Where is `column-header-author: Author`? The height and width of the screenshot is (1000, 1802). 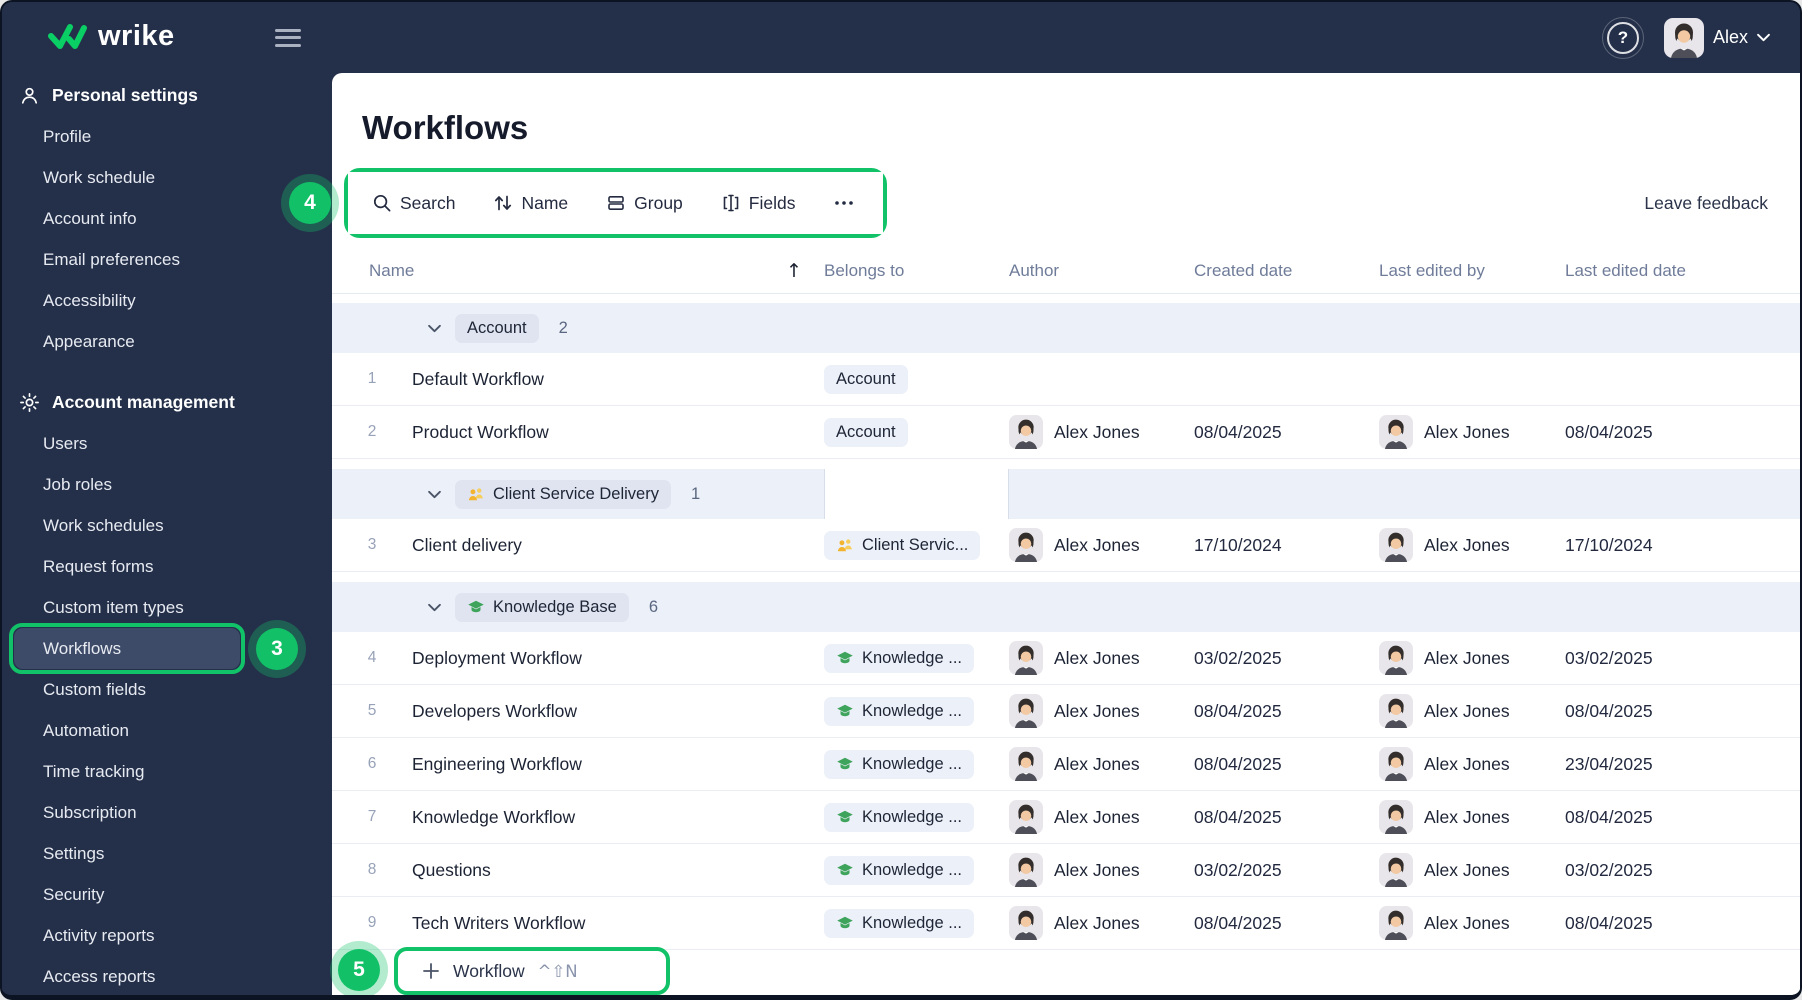 column-header-author: Author is located at coordinates (1101, 271).